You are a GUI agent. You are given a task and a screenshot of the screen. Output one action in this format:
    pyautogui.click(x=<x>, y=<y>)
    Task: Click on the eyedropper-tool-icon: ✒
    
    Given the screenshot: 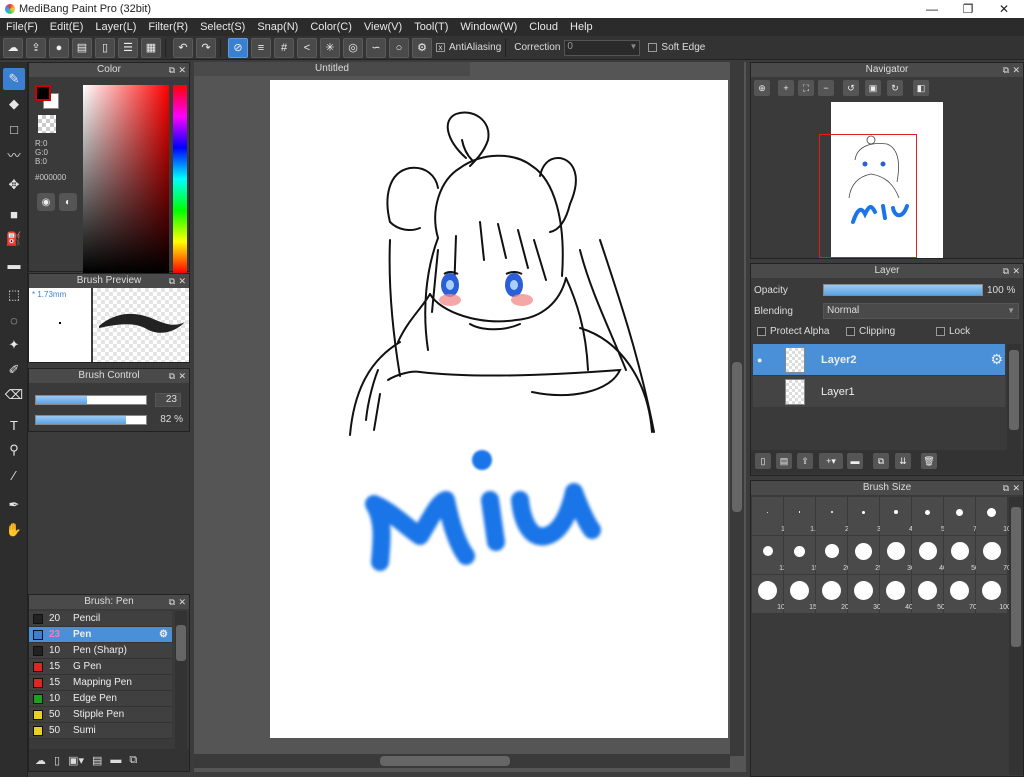 What is the action you would take?
    pyautogui.click(x=14, y=505)
    